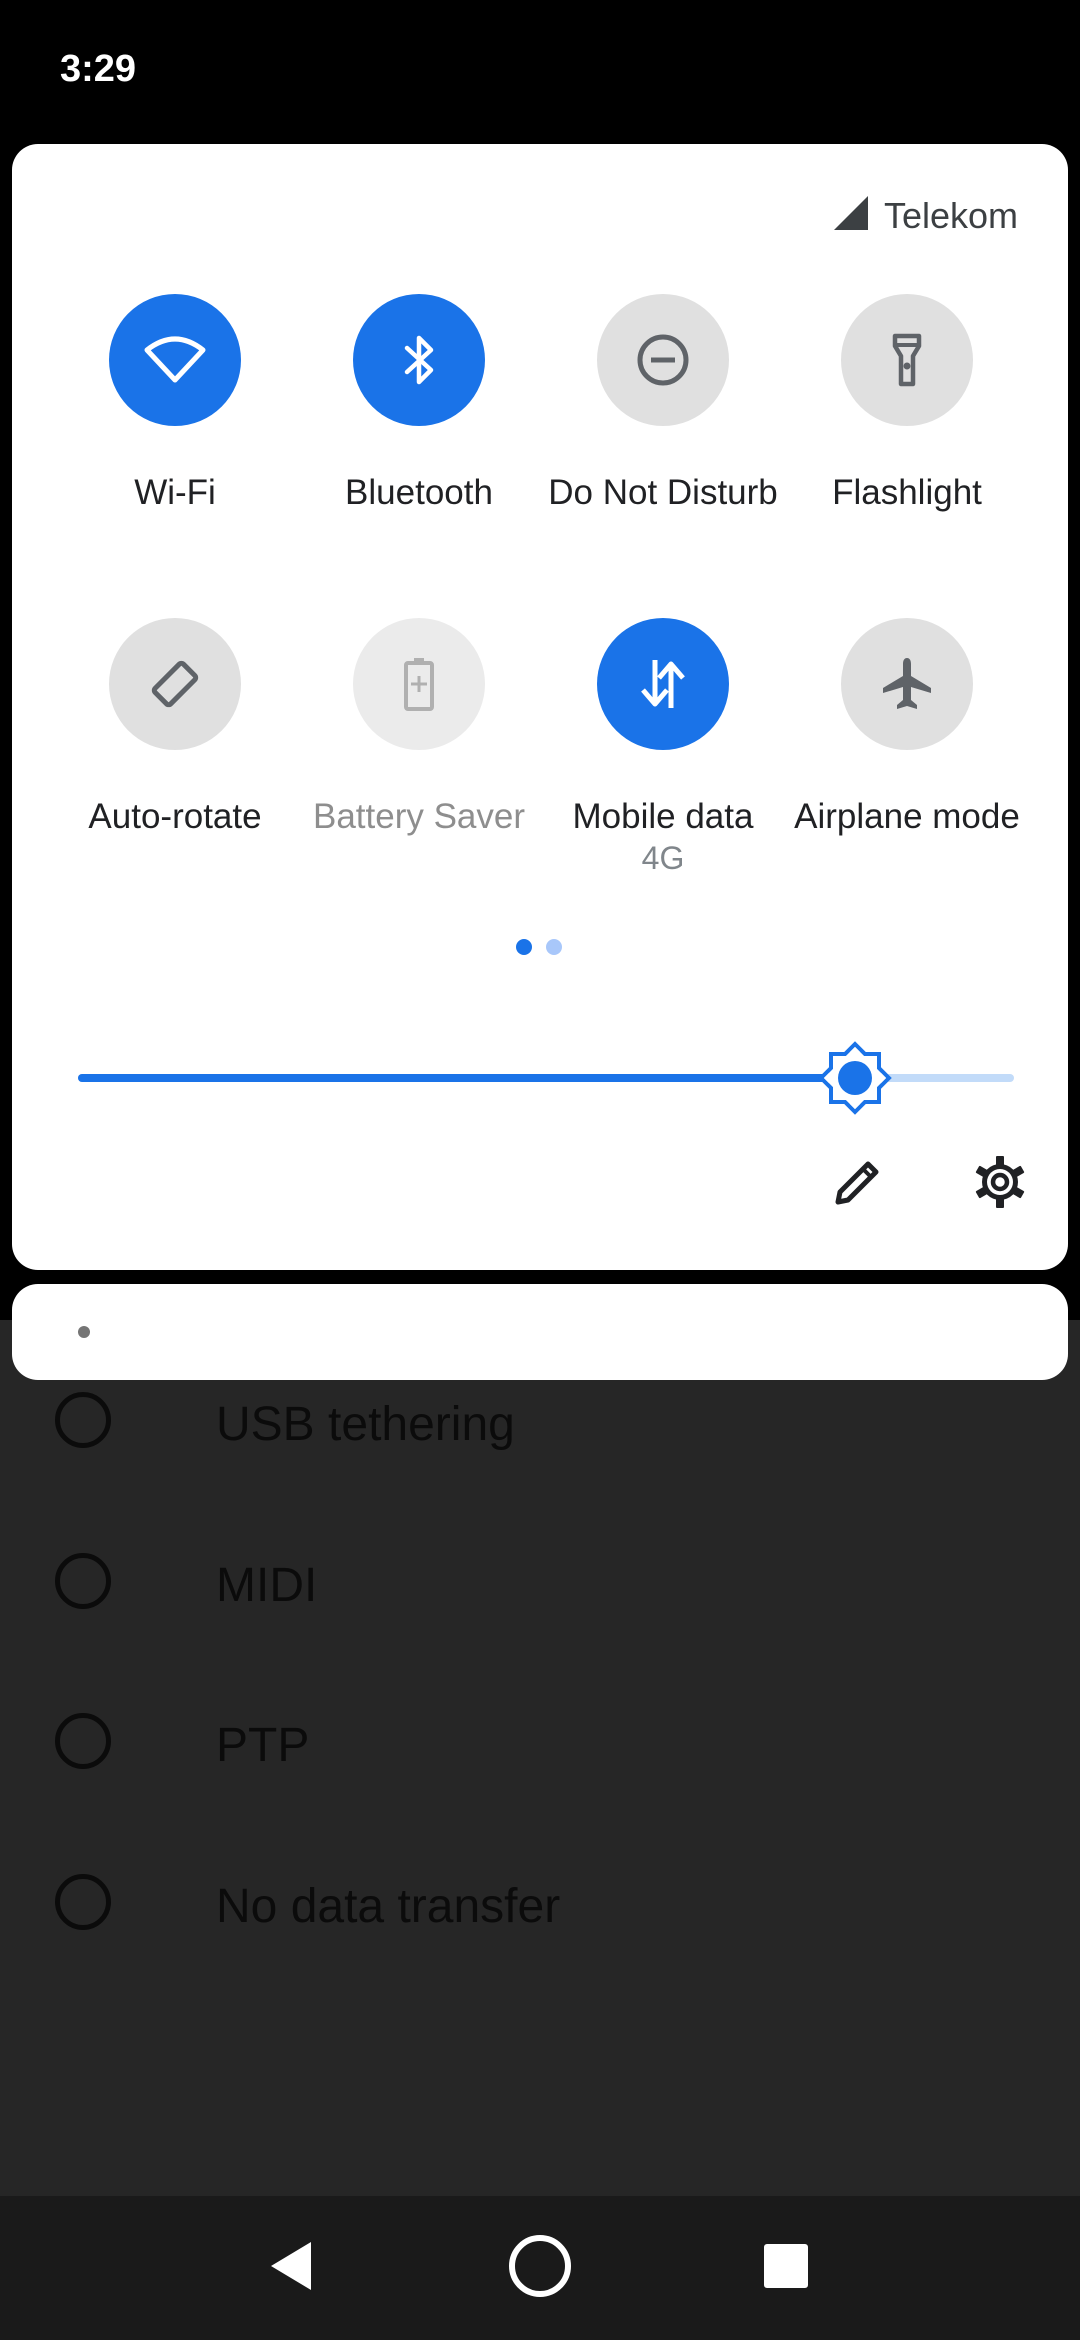 This screenshot has width=1080, height=2340. What do you see at coordinates (539, 947) in the screenshot?
I see `page-indicator` at bounding box center [539, 947].